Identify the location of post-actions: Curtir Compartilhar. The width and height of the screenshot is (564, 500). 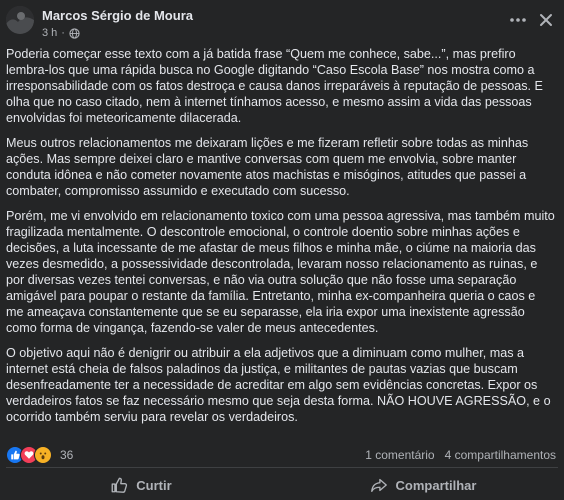
(282, 485).